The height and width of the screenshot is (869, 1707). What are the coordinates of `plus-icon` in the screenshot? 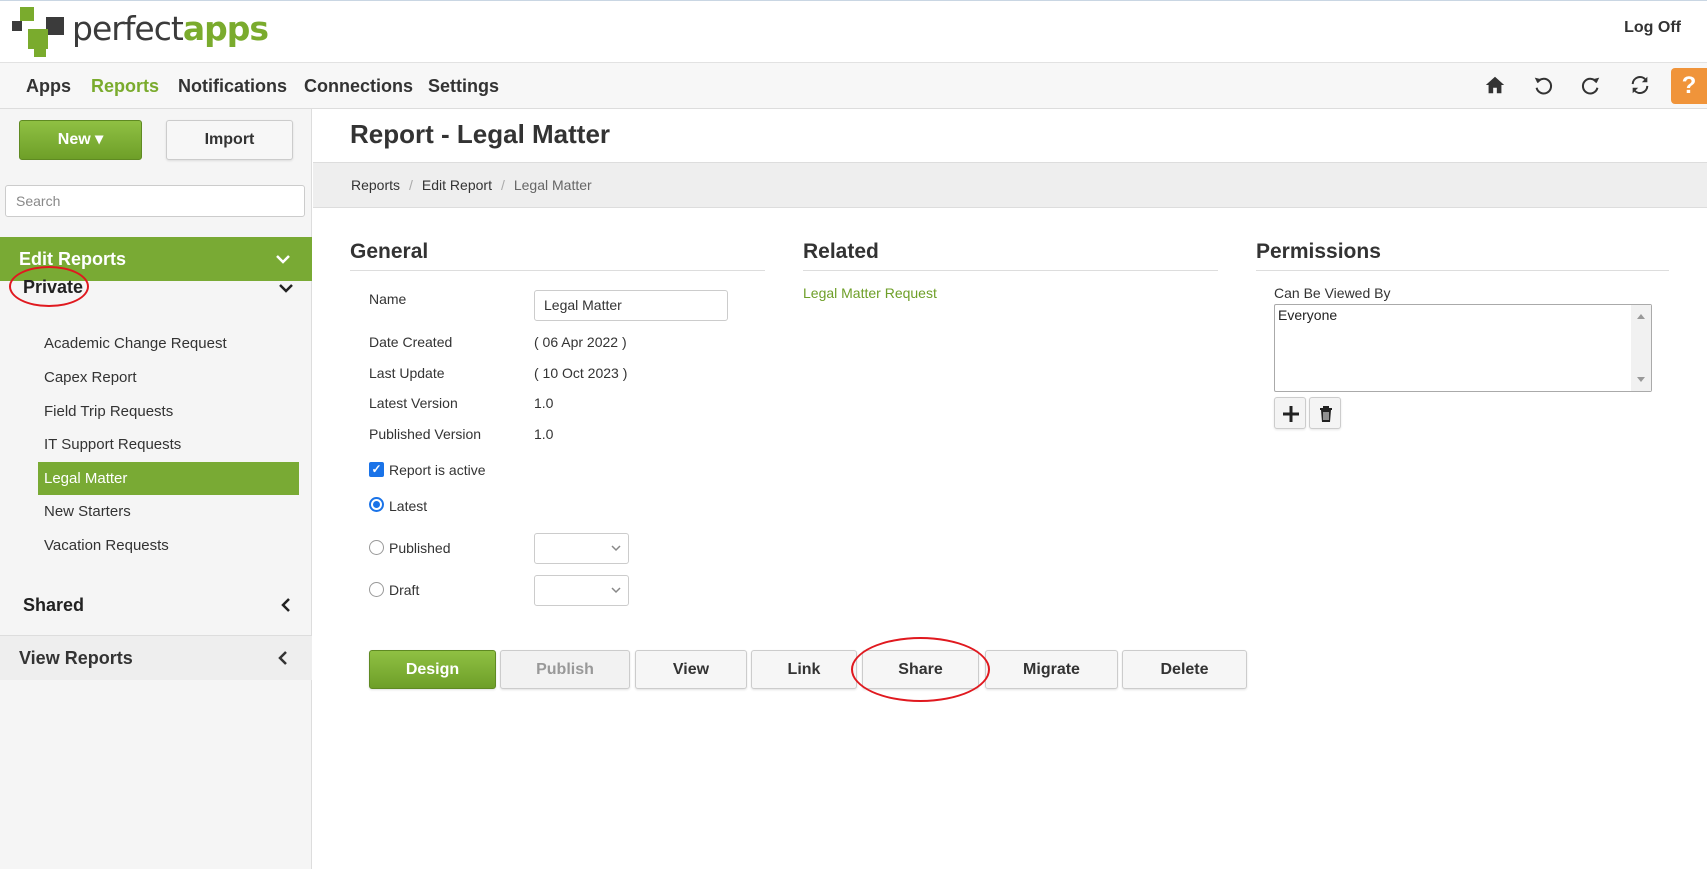 It's located at (1291, 414).